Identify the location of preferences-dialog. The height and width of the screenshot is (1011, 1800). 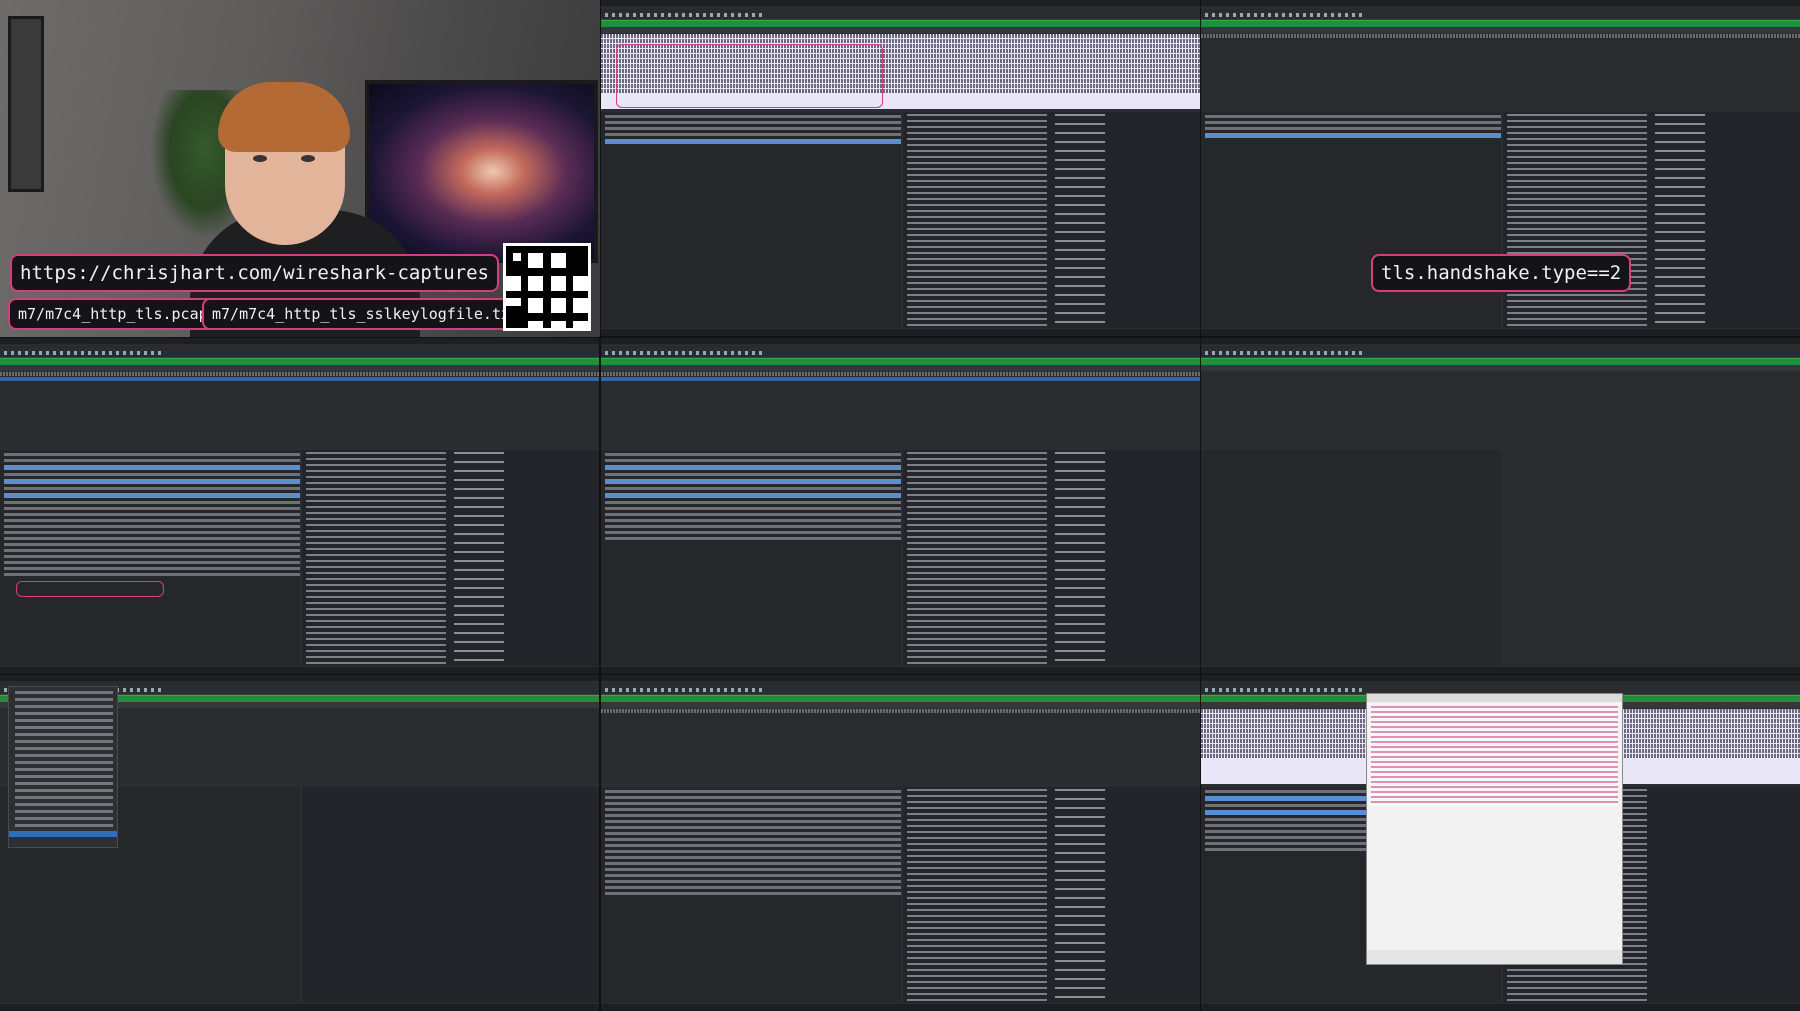
(1494, 829).